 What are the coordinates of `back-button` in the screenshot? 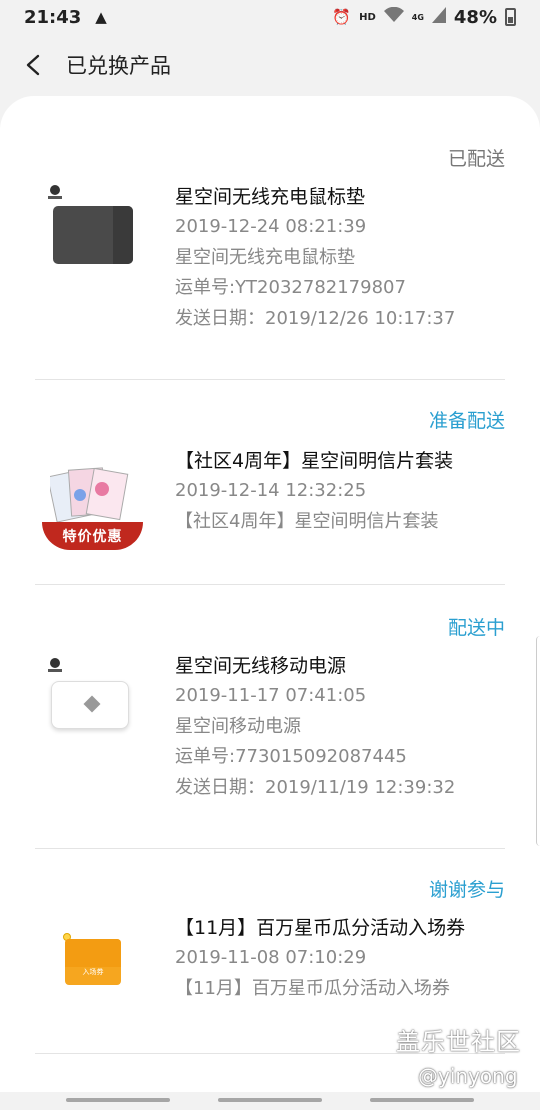 It's located at (34, 65).